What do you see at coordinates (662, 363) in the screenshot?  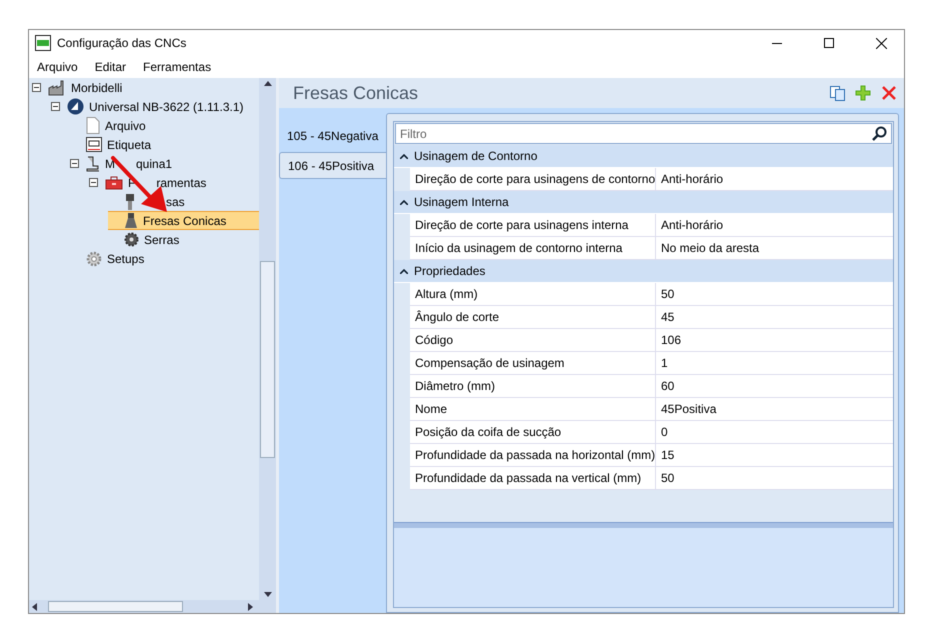 I see `property-value: 1` at bounding box center [662, 363].